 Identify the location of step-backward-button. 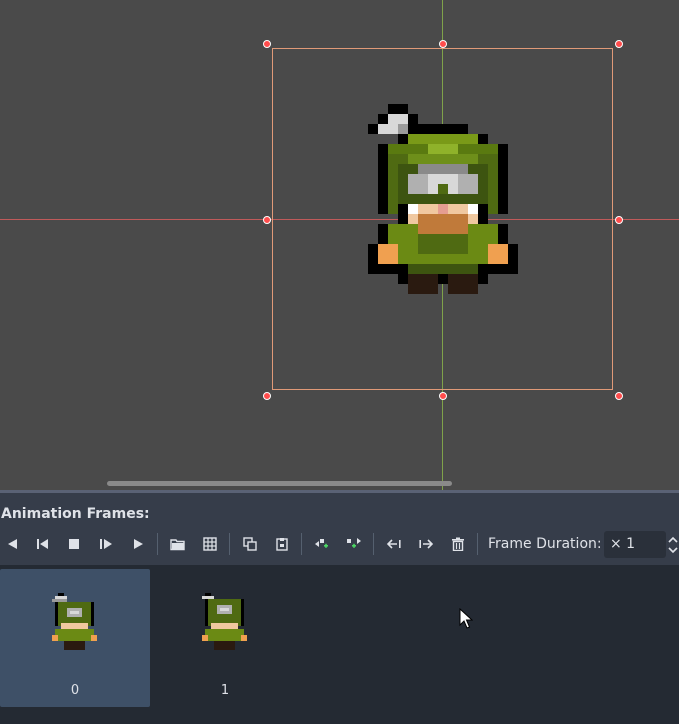
(42, 544).